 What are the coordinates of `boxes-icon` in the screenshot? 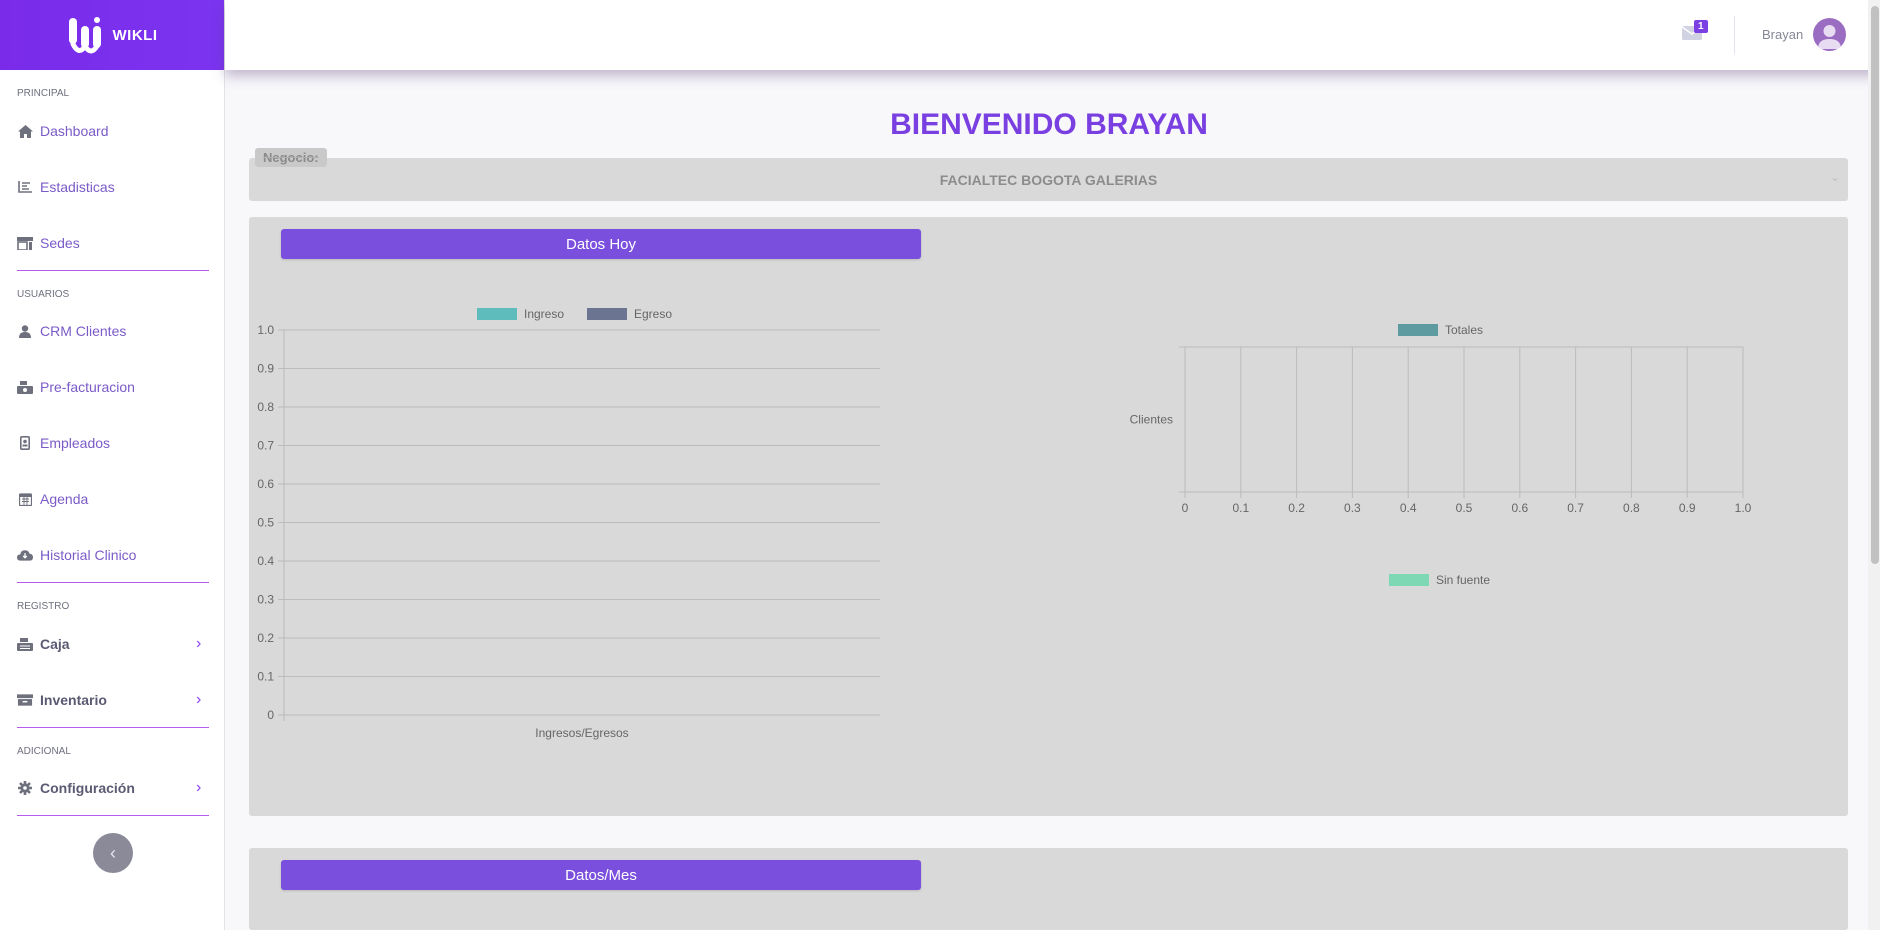 It's located at (25, 700).